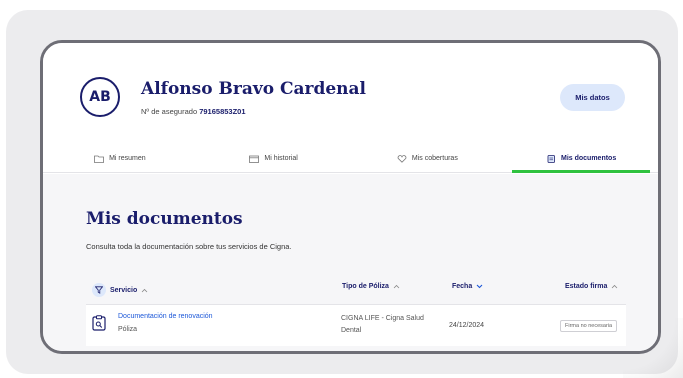  Describe the element at coordinates (254, 89) in the screenshot. I see `user-name: Alfonso Bravo Cardenal` at that location.